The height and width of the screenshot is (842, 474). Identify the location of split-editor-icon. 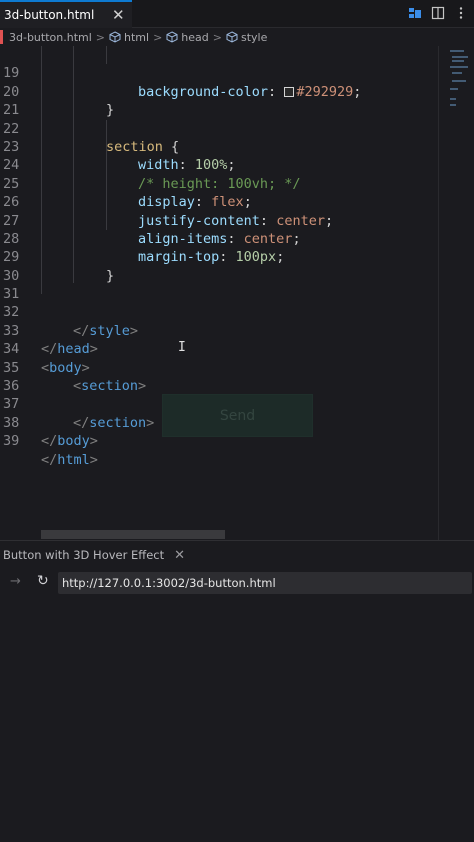
(438, 13).